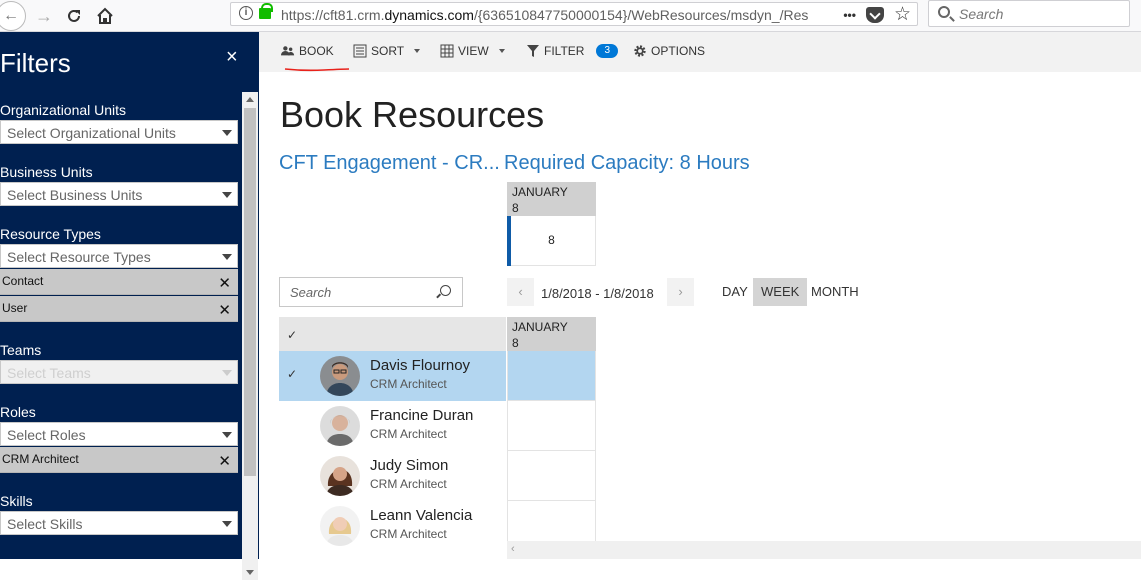 This screenshot has height=580, width=1141. What do you see at coordinates (447, 51) in the screenshot?
I see `grid-view-icon` at bounding box center [447, 51].